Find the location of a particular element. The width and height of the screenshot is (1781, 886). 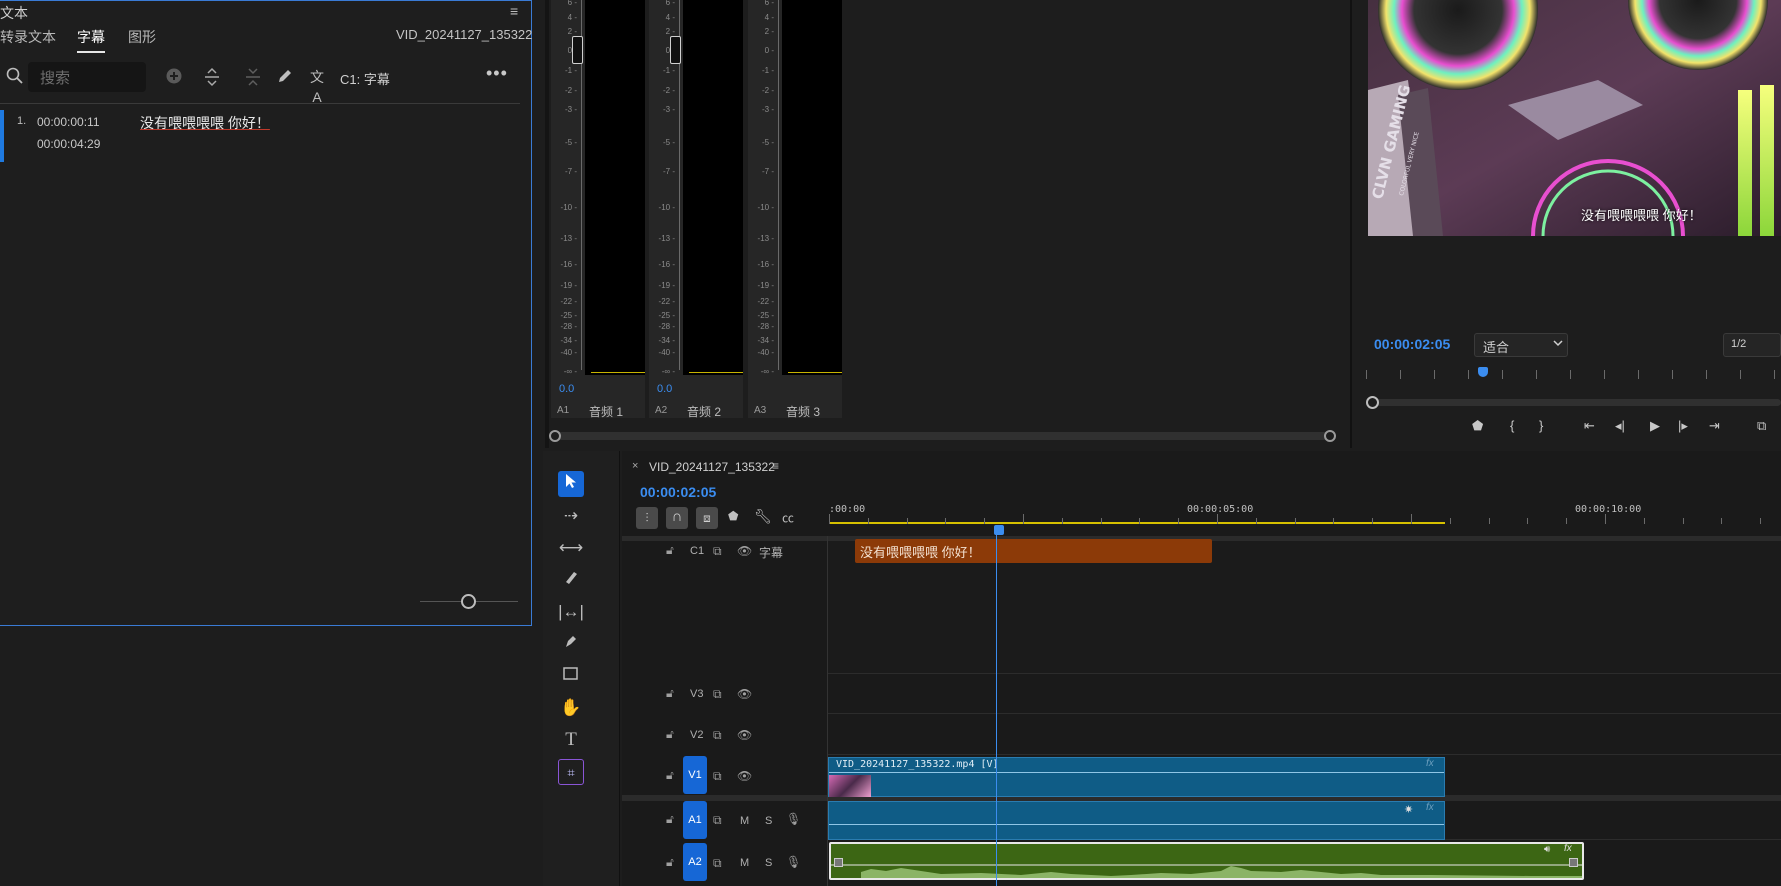

video-clip-v1: VID_20241127_135322.mp4 [V] fx is located at coordinates (1136, 777).